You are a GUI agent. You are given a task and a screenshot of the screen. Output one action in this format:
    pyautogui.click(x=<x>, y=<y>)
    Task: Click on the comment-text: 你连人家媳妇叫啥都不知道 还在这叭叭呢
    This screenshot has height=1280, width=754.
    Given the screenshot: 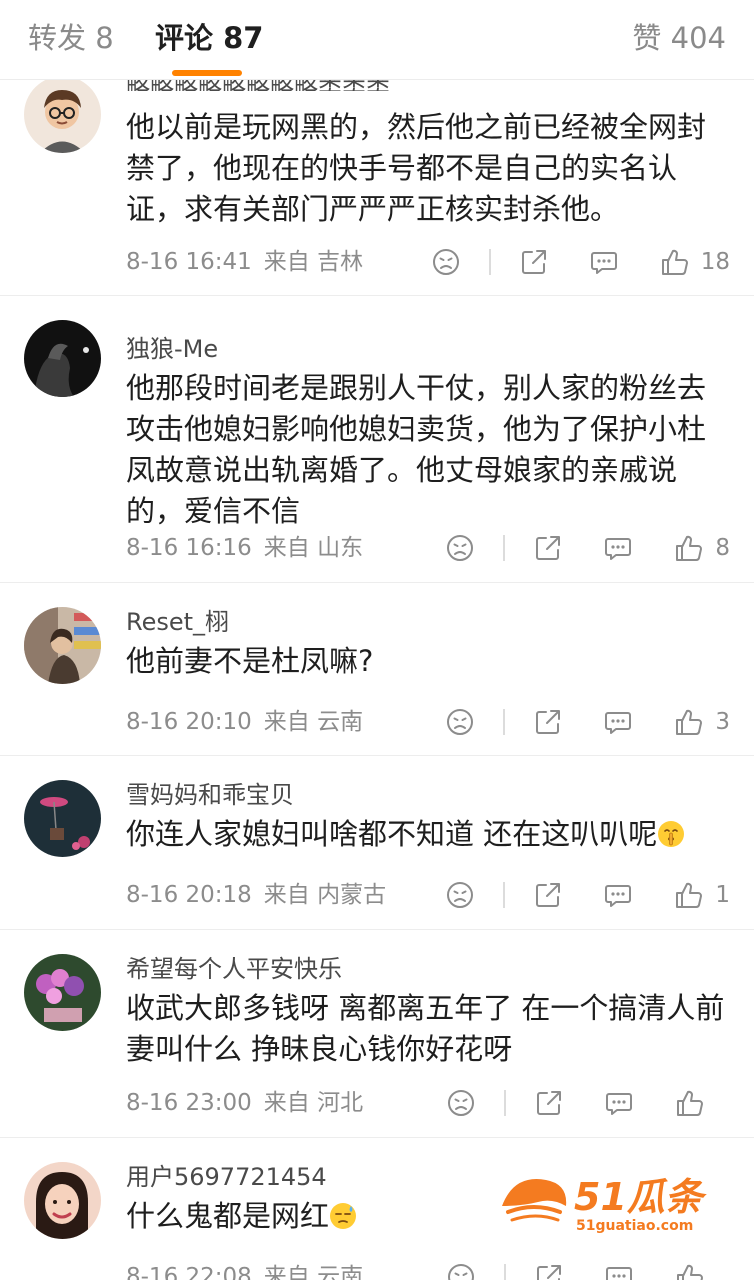 What is the action you would take?
    pyautogui.click(x=436, y=834)
    